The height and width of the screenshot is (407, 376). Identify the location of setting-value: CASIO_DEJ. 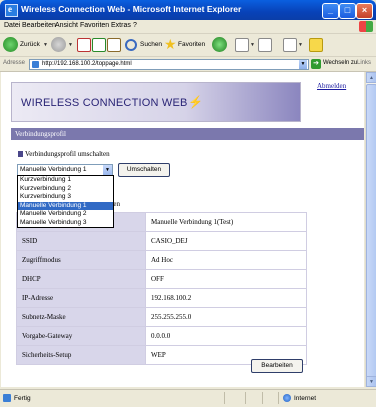
(226, 241).